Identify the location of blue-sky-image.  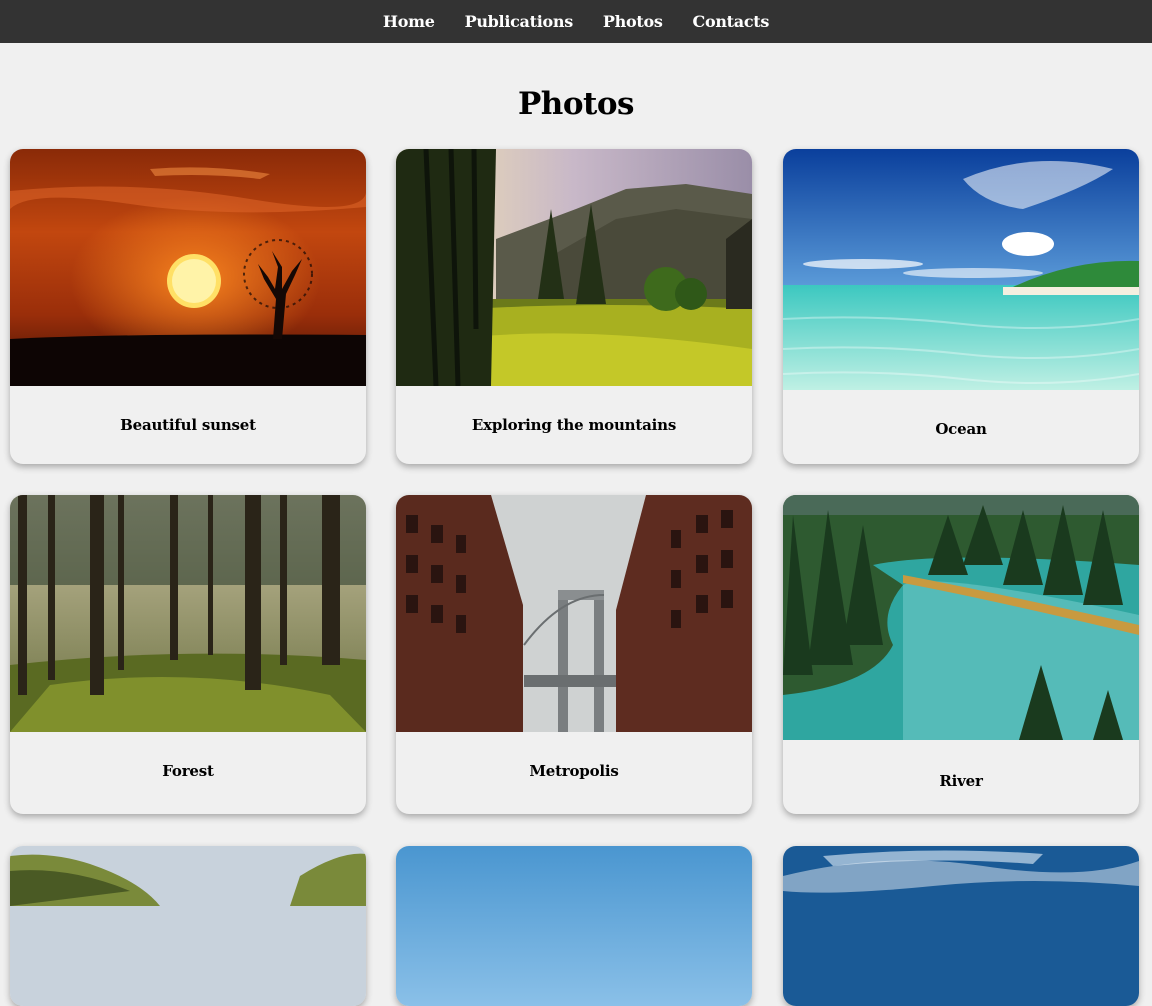
(574, 926).